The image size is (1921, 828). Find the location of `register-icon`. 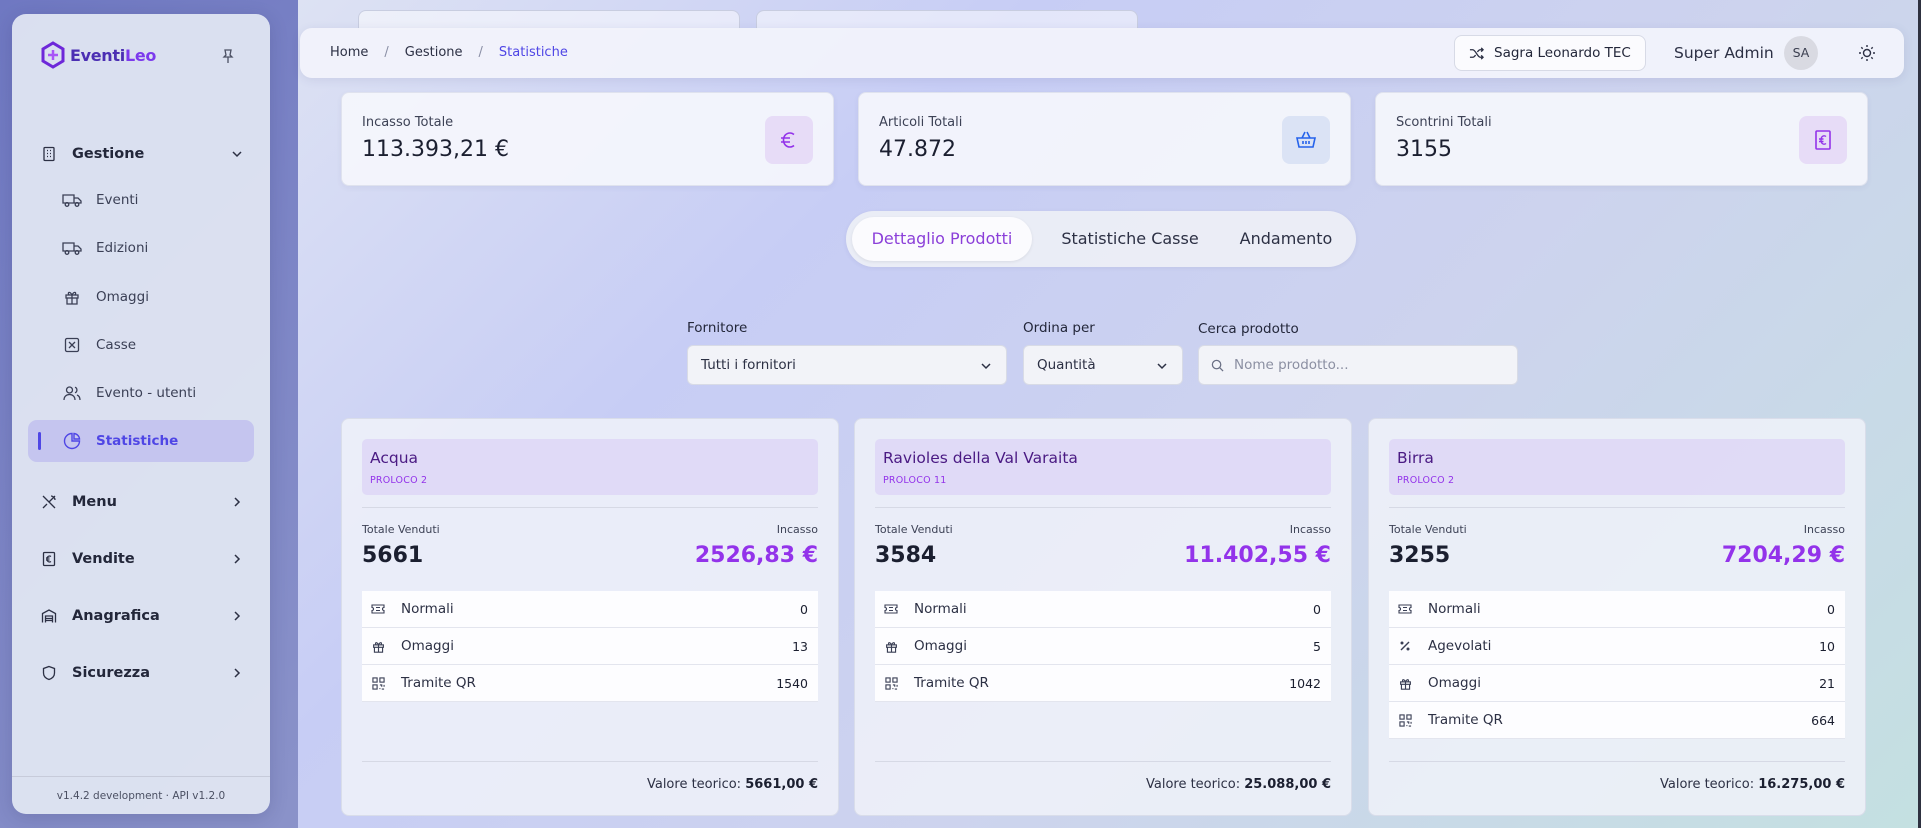

register-icon is located at coordinates (72, 345).